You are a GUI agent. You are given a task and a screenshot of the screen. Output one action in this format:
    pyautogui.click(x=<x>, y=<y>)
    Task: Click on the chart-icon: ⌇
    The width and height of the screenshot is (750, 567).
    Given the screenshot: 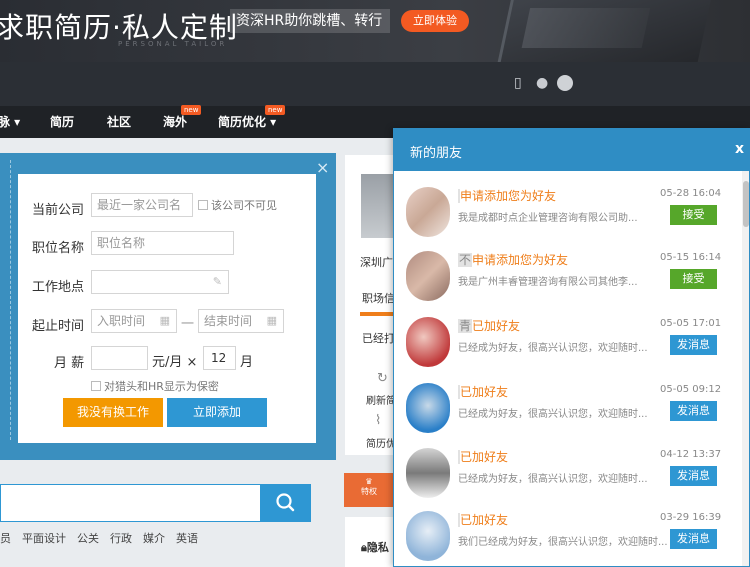 What is the action you would take?
    pyautogui.click(x=378, y=420)
    